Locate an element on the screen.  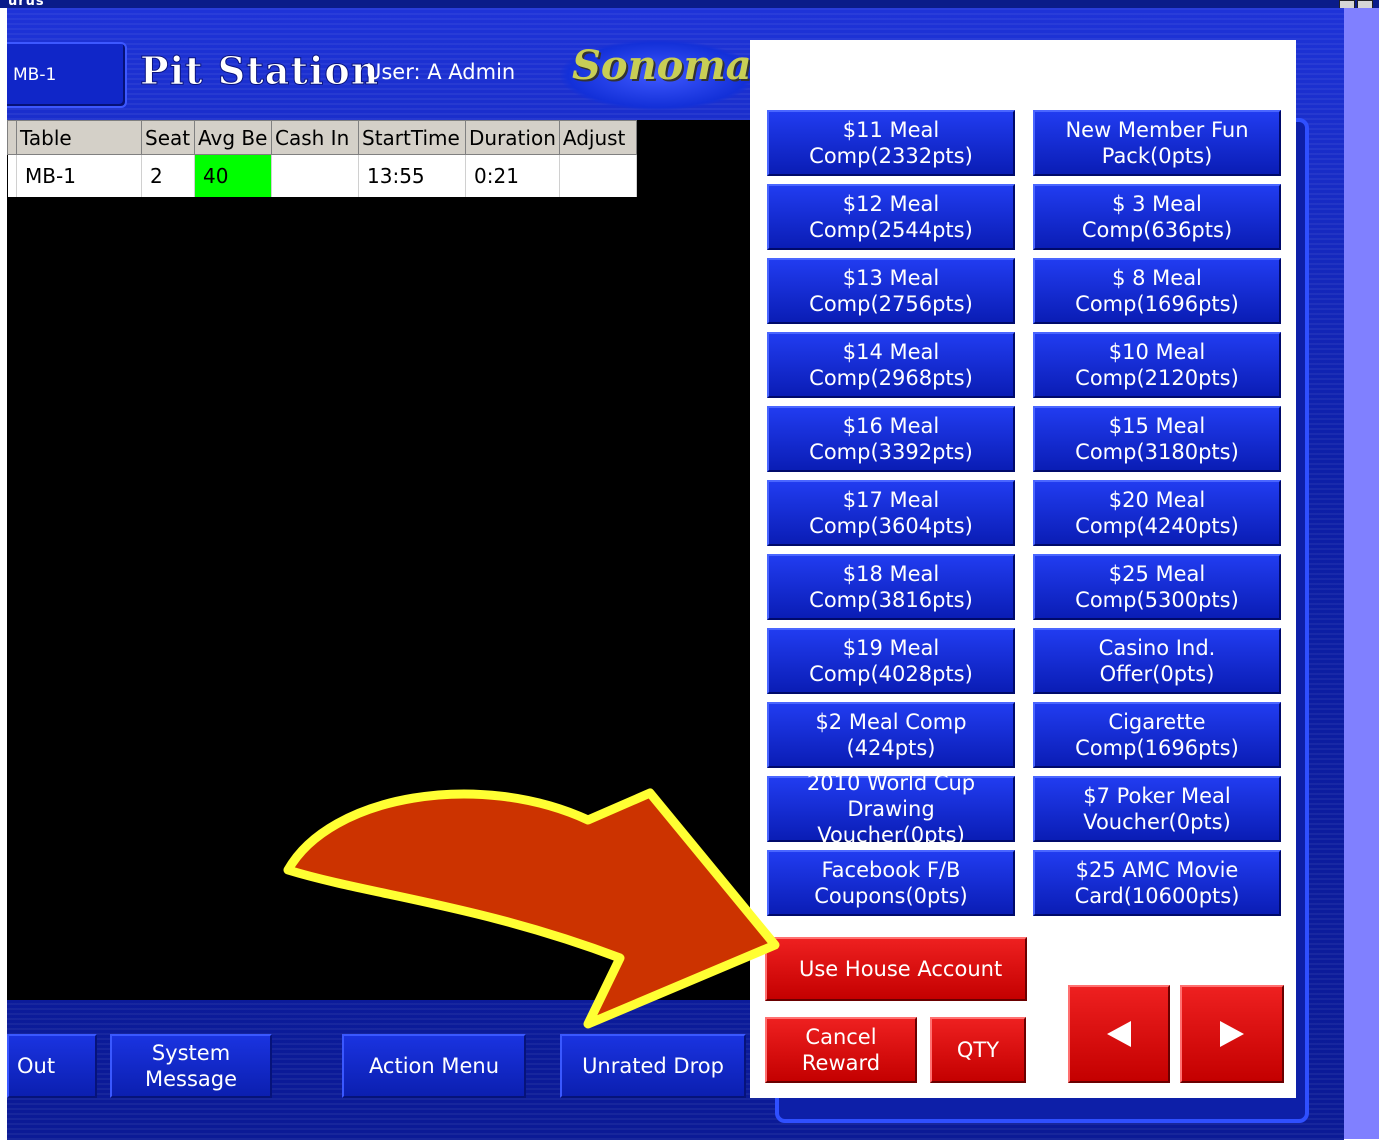
reward-button: Casino Ind. Offer(0pts) is located at coordinates (1157, 661).